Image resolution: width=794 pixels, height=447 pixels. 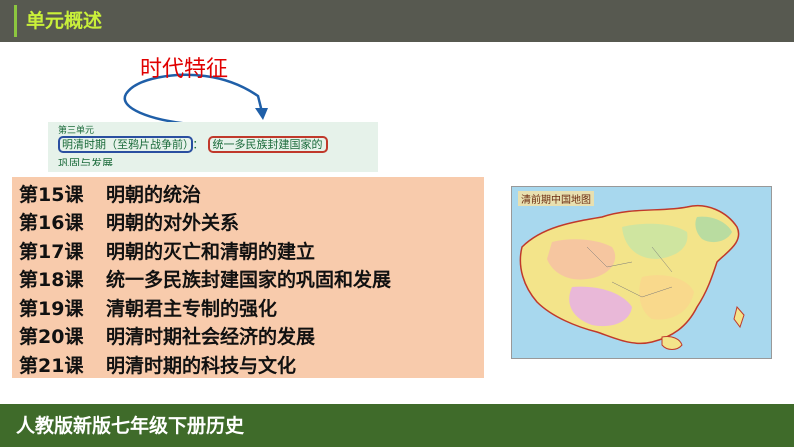 What do you see at coordinates (51, 337) in the screenshot?
I see `lesson-number: 第20课` at bounding box center [51, 337].